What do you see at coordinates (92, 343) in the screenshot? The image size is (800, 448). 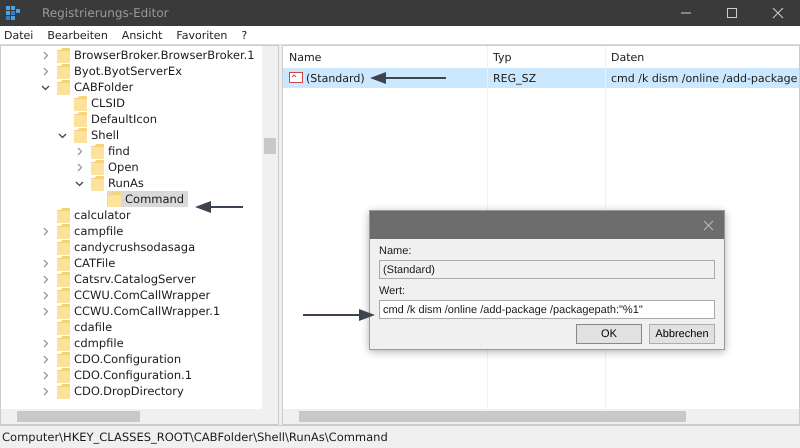 I see `tree-item: cdmpfile` at bounding box center [92, 343].